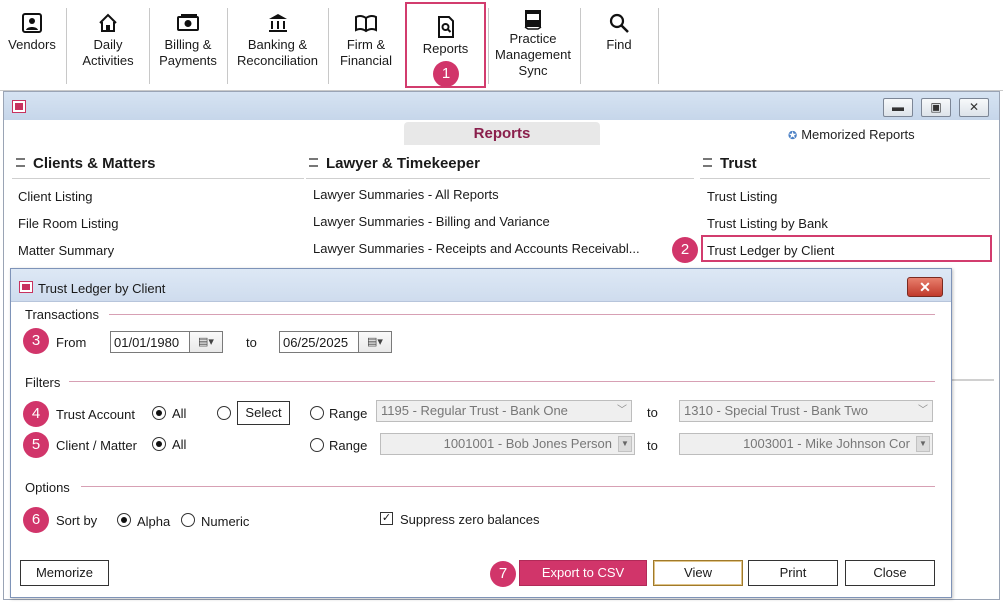 The image size is (1003, 602). What do you see at coordinates (501, 106) in the screenshot?
I see `reports-window-titlebar: ▬ ▣ ✕` at bounding box center [501, 106].